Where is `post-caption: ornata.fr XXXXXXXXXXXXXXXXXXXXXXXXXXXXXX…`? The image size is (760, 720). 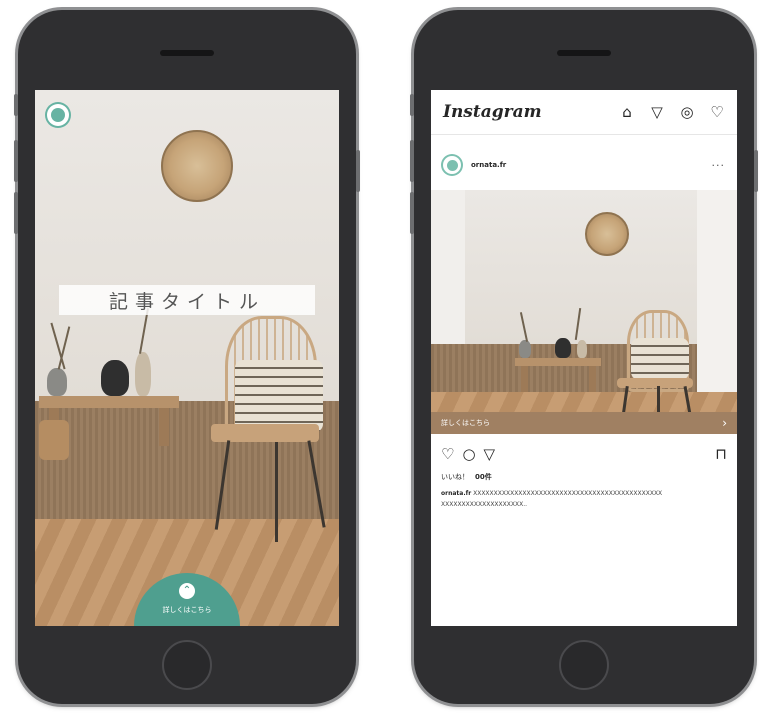
post-caption: ornata.fr XXXXXXXXXXXXXXXXXXXXXXXXXXXXXX… is located at coordinates (584, 499).